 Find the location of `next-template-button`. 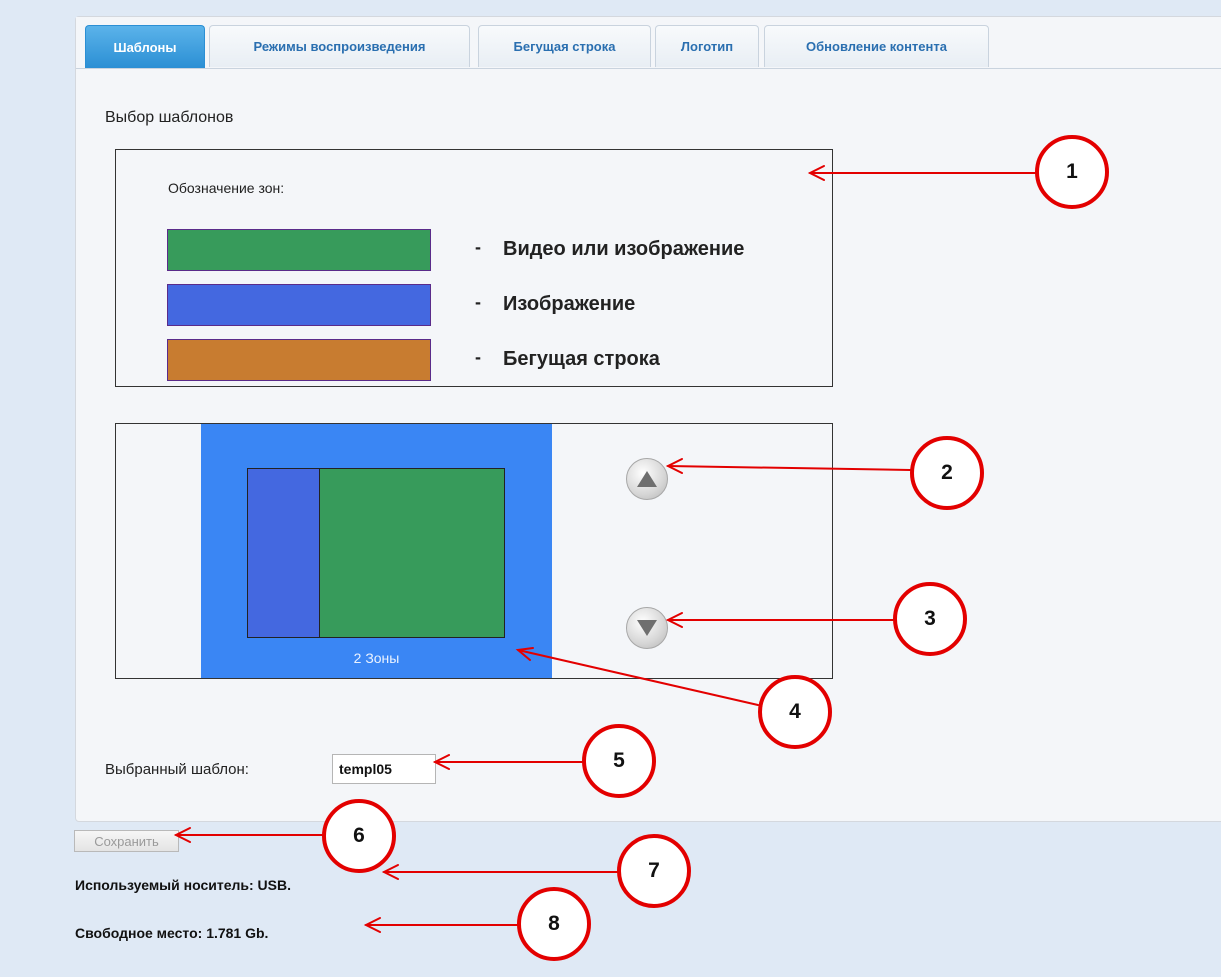

next-template-button is located at coordinates (647, 628).